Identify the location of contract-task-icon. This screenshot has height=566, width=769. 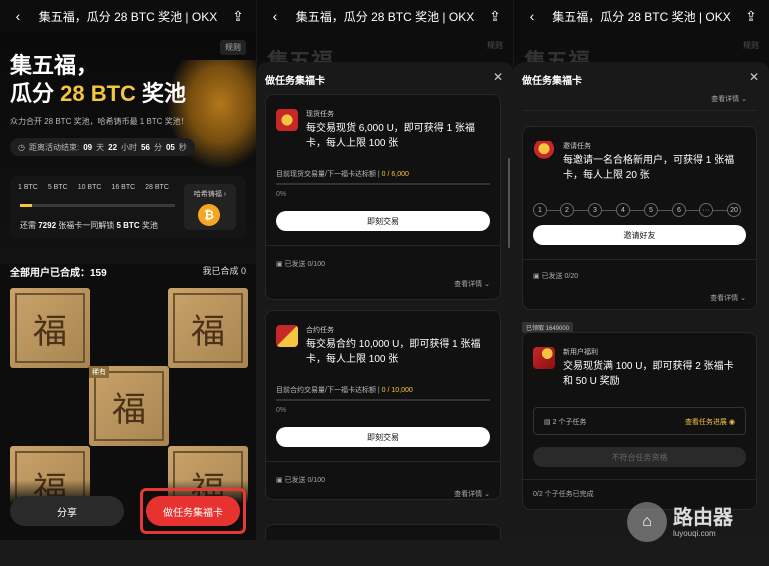
(287, 336).